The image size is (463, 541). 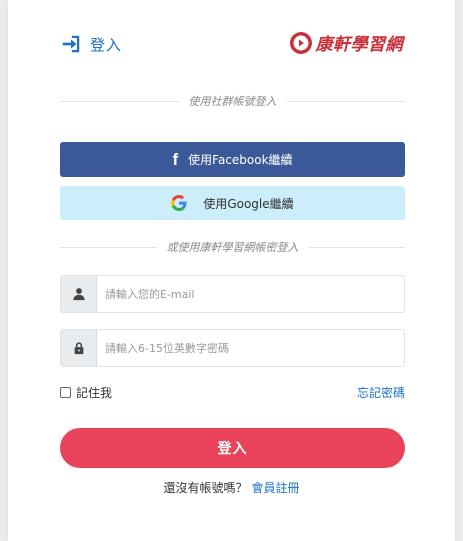 I want to click on brand-logo-icon, so click(x=300, y=42).